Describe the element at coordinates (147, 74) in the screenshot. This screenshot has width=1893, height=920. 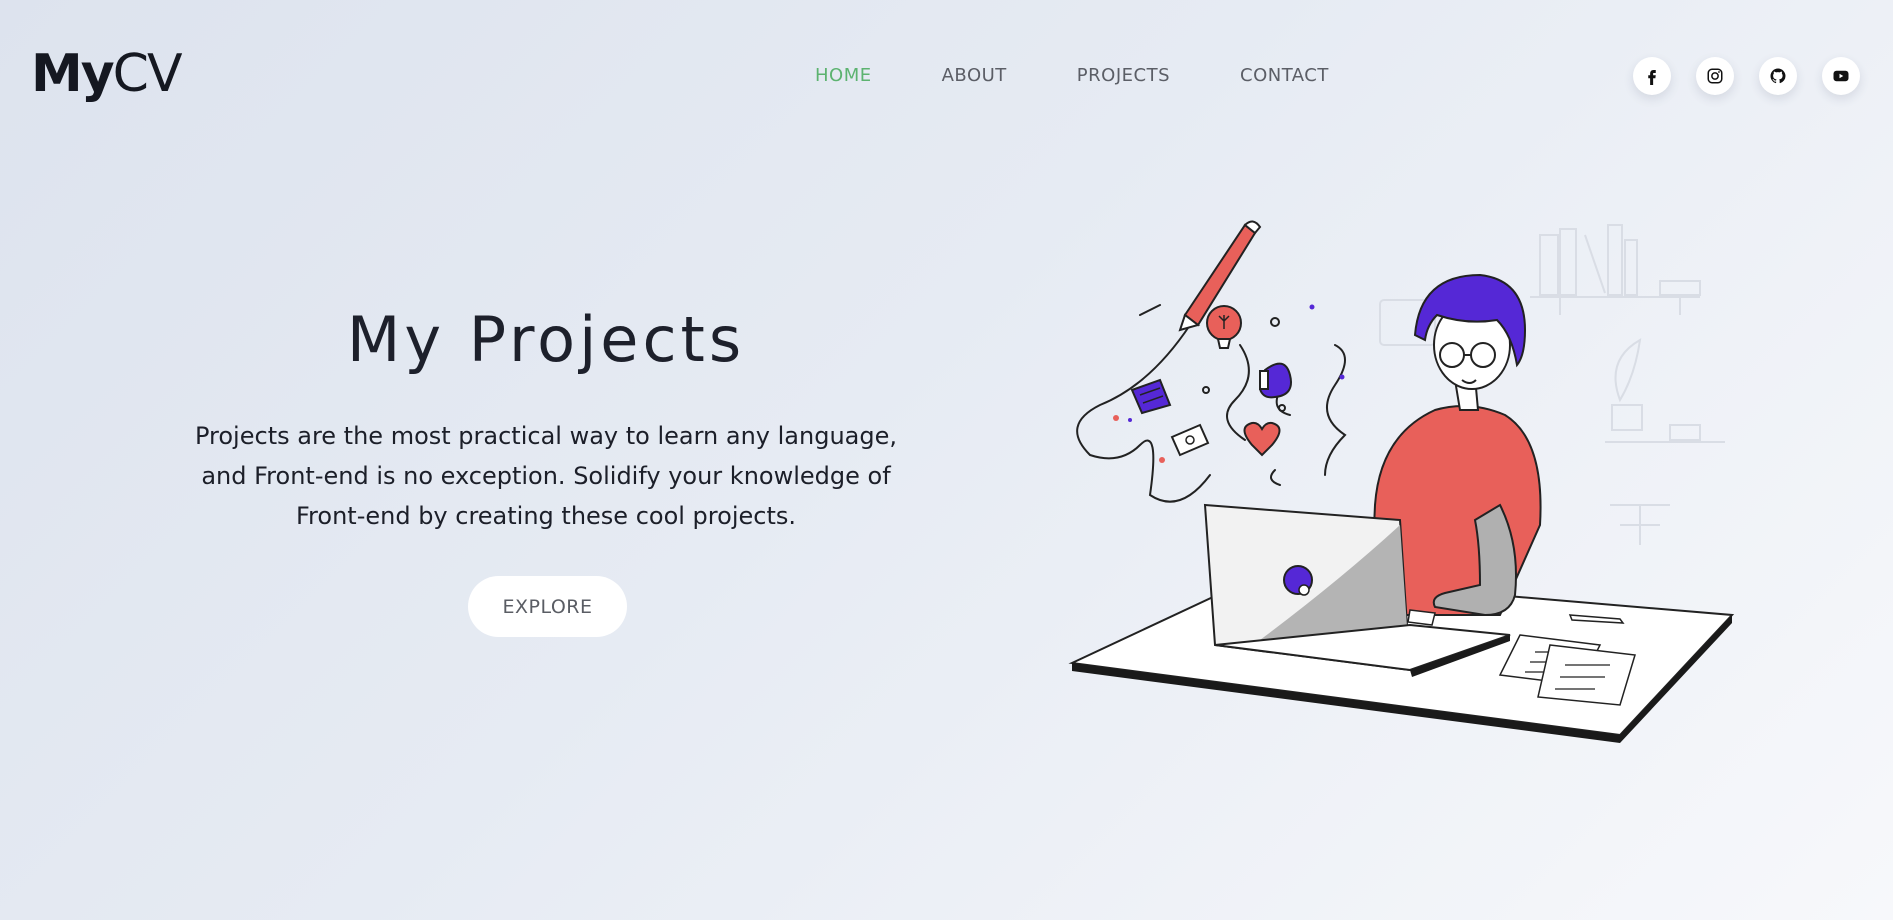
I see `logo-part-cv: CV` at that location.